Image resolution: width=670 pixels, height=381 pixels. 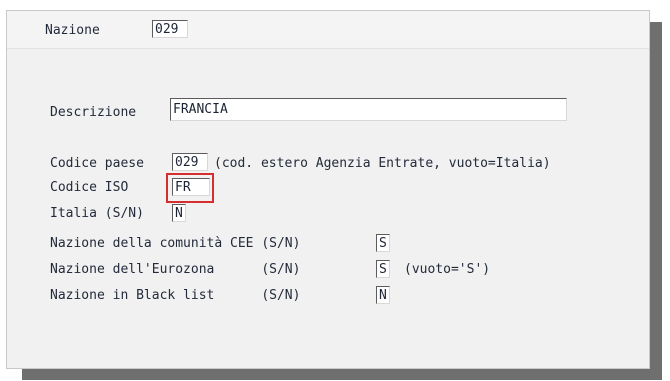 What do you see at coordinates (89, 187) in the screenshot?
I see `codice-iso-label: Codice ISO` at bounding box center [89, 187].